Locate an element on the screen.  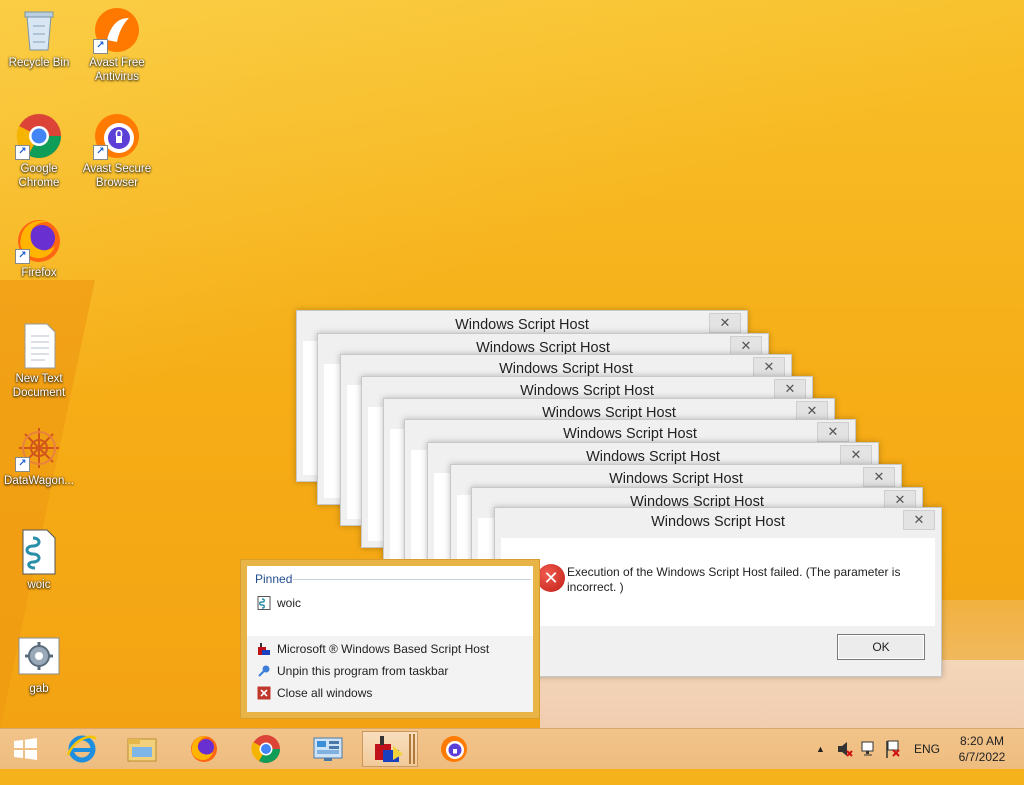
internet-explorer-icon is located at coordinates (82, 749).